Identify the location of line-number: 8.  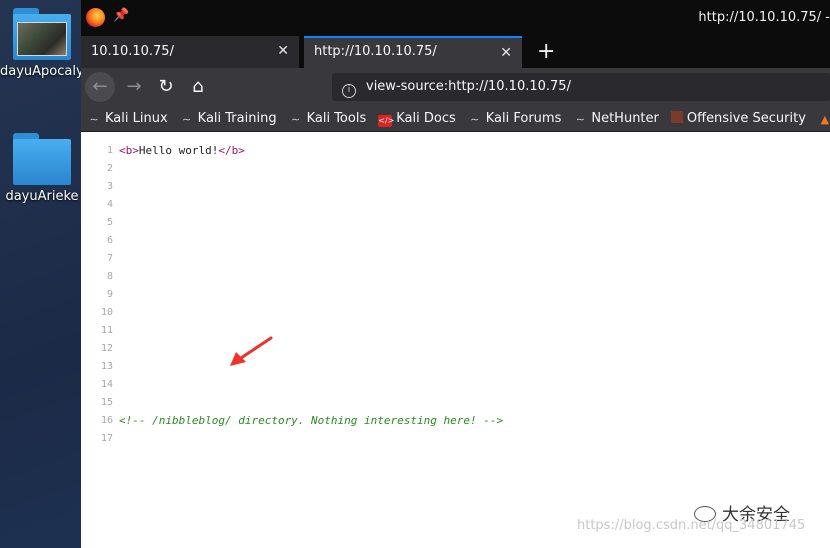
(109, 276).